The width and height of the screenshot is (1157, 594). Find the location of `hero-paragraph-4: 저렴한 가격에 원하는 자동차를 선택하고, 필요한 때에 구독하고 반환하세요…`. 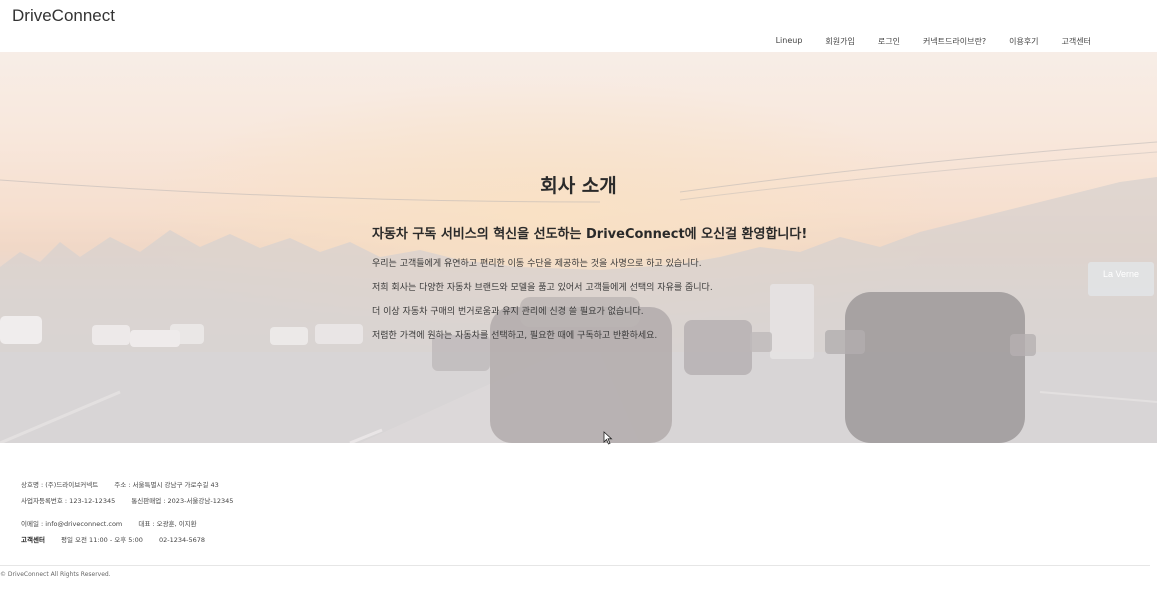

hero-paragraph-4: 저렴한 가격에 원하는 자동차를 선택하고, 필요한 때에 구독하고 반환하세요… is located at coordinates (515, 336).